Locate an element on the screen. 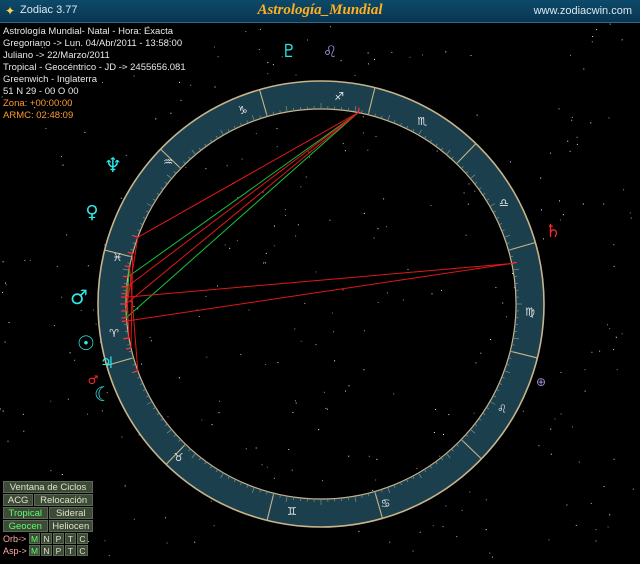 Image resolution: width=640 pixels, height=564 pixels. sign-virgo-glyph: ♍ is located at coordinates (530, 311).